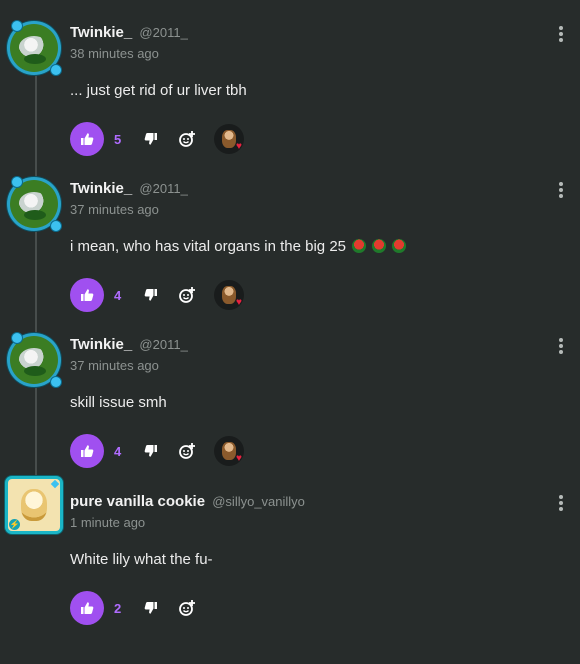  What do you see at coordinates (118, 608) in the screenshot?
I see `like-count: 2` at bounding box center [118, 608].